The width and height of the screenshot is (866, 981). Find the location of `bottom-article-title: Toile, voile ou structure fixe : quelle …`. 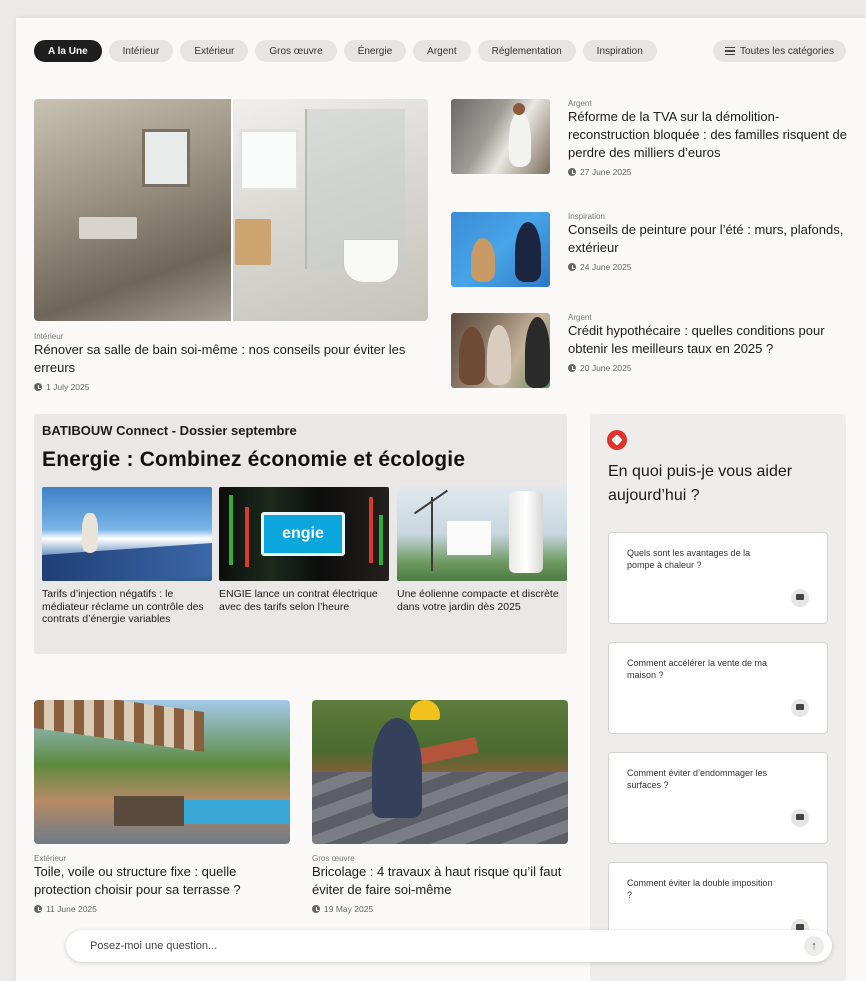

bottom-article-title: Toile, voile ou structure fixe : quelle … is located at coordinates (162, 881).